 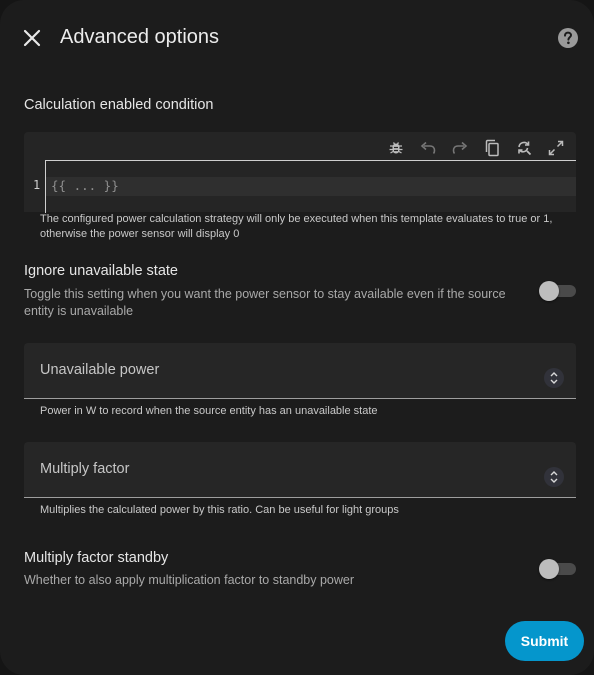 I want to click on redo-button, so click(x=460, y=148).